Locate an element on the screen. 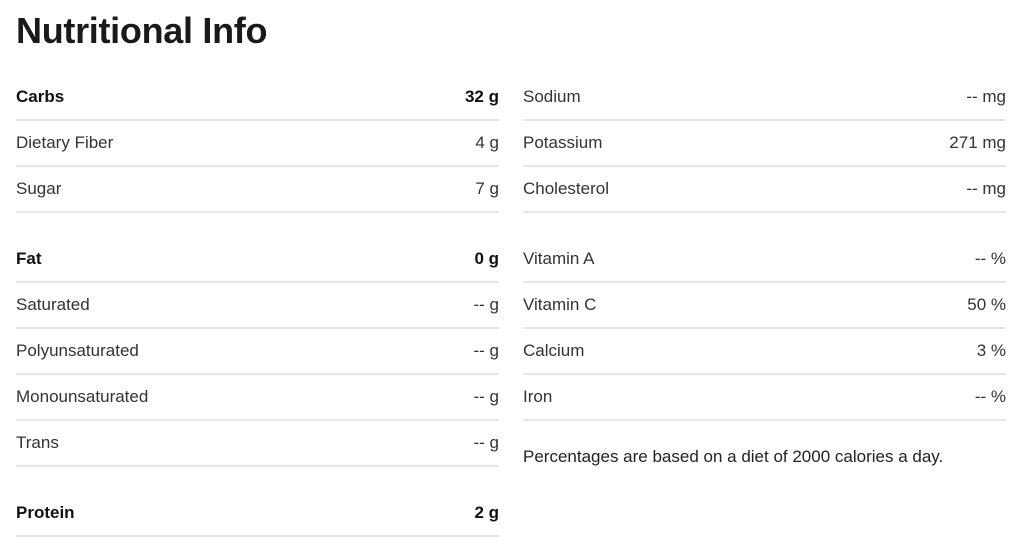  nutrient-value: 2 g is located at coordinates (486, 512).